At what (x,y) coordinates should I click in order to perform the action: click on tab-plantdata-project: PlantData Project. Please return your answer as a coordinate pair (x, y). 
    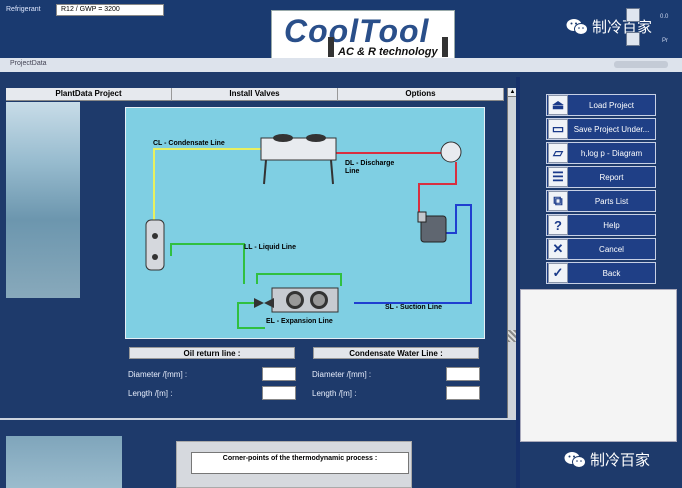
    Looking at the image, I should click on (89, 94).